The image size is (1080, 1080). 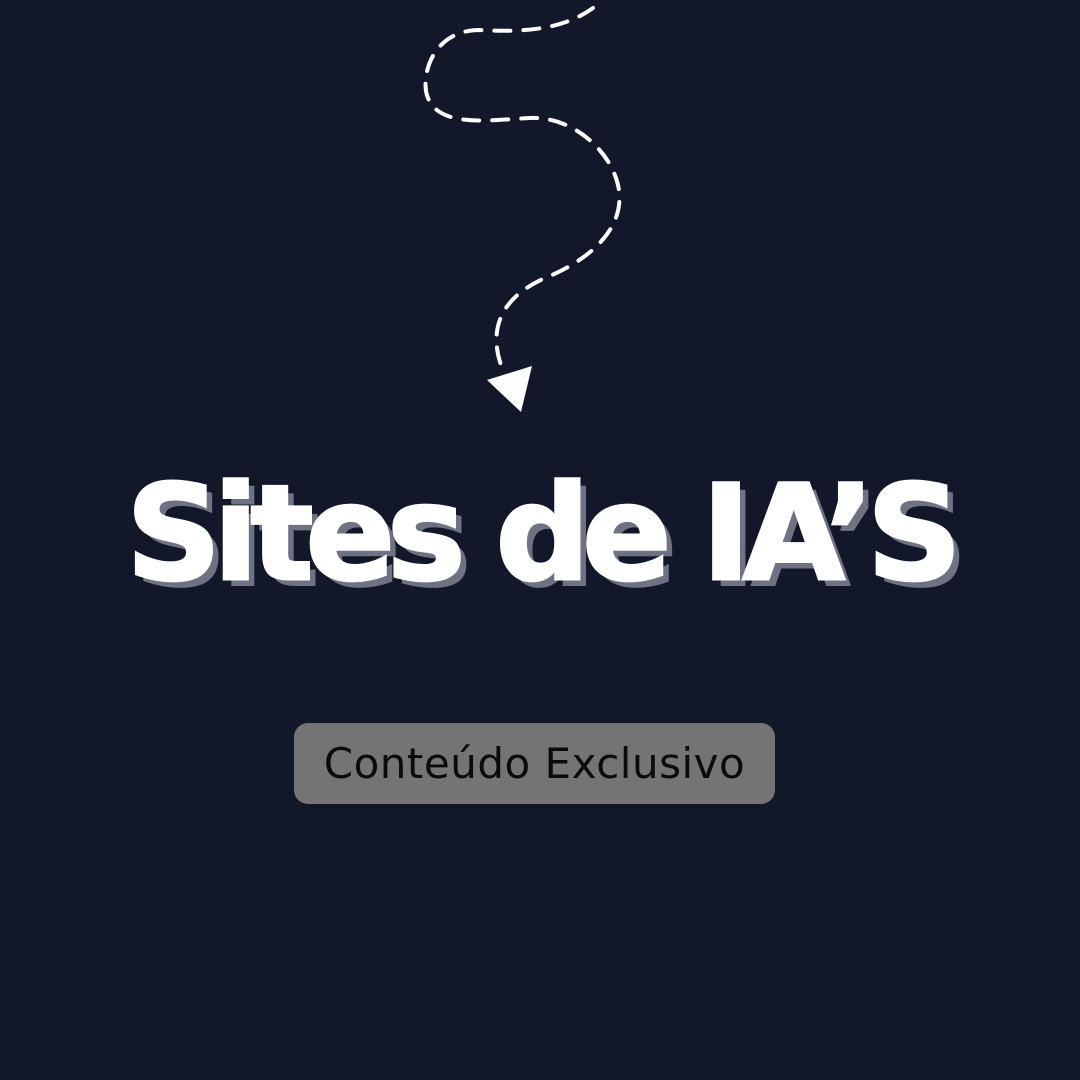 I want to click on exclusive-content-badge: Conteúdo Exclusivo, so click(x=534, y=763).